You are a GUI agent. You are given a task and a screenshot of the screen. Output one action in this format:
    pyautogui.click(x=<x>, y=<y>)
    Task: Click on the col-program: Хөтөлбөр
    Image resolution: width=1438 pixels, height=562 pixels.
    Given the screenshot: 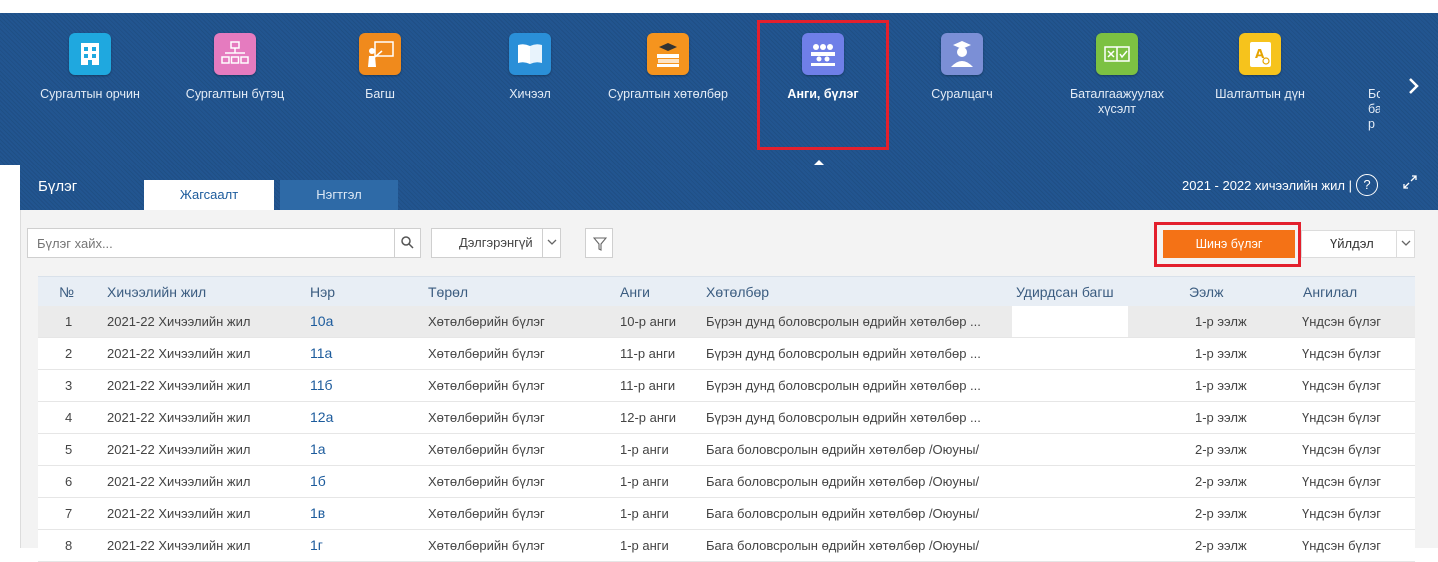 What is the action you would take?
    pyautogui.click(x=737, y=292)
    